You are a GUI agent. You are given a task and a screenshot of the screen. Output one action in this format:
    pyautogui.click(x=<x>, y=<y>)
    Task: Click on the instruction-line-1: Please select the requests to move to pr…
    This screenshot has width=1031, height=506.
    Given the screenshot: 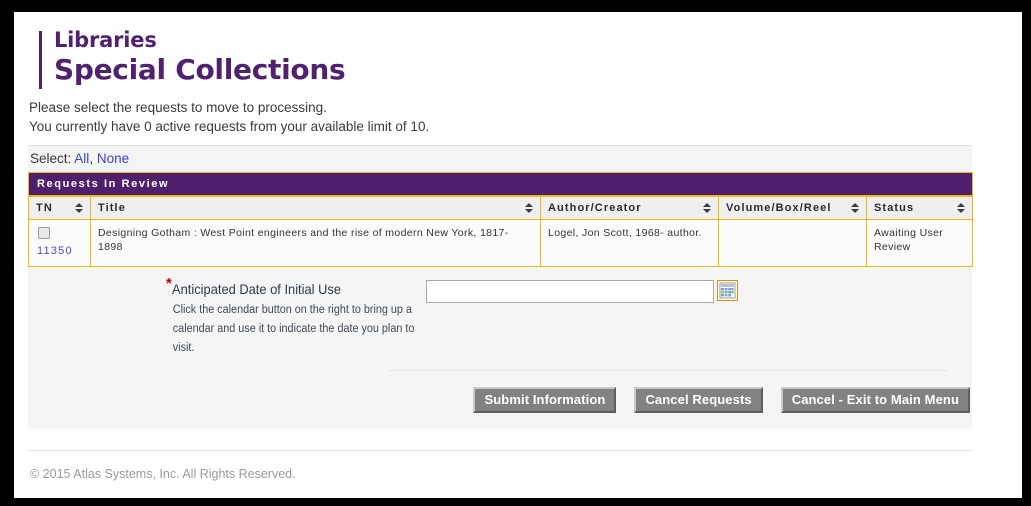 What is the action you would take?
    pyautogui.click(x=178, y=107)
    